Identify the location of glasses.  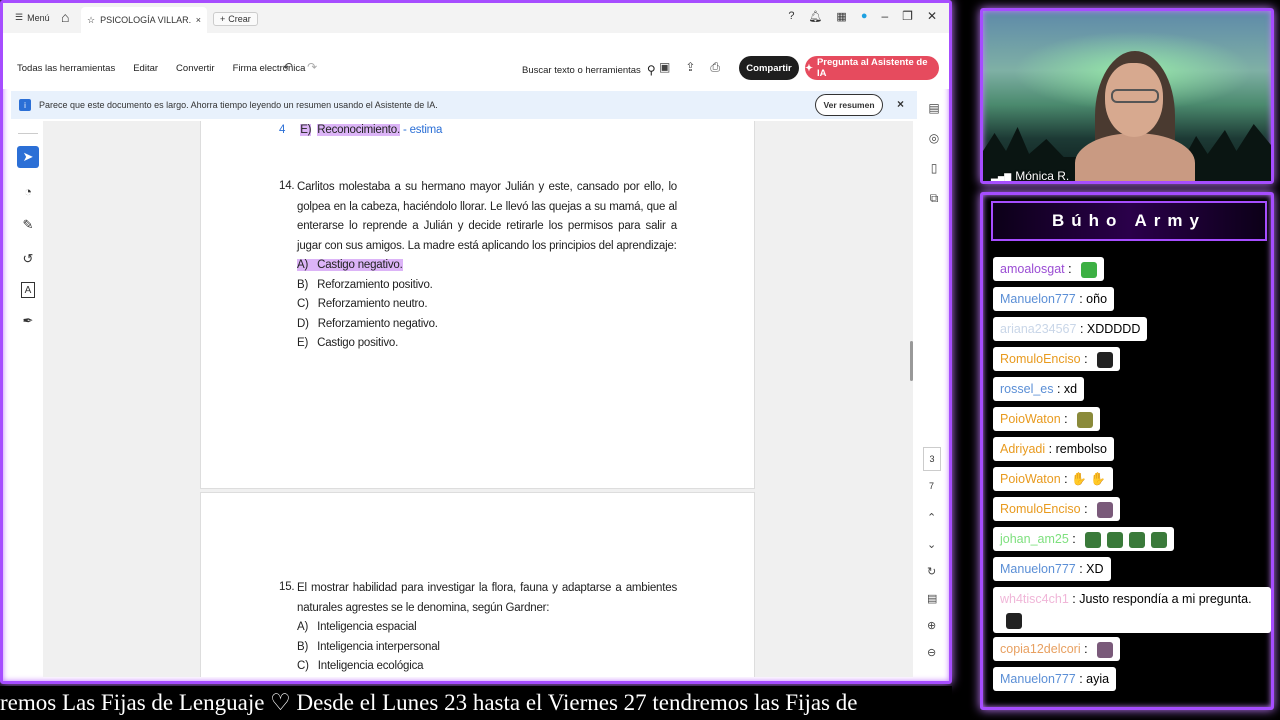
(1135, 96).